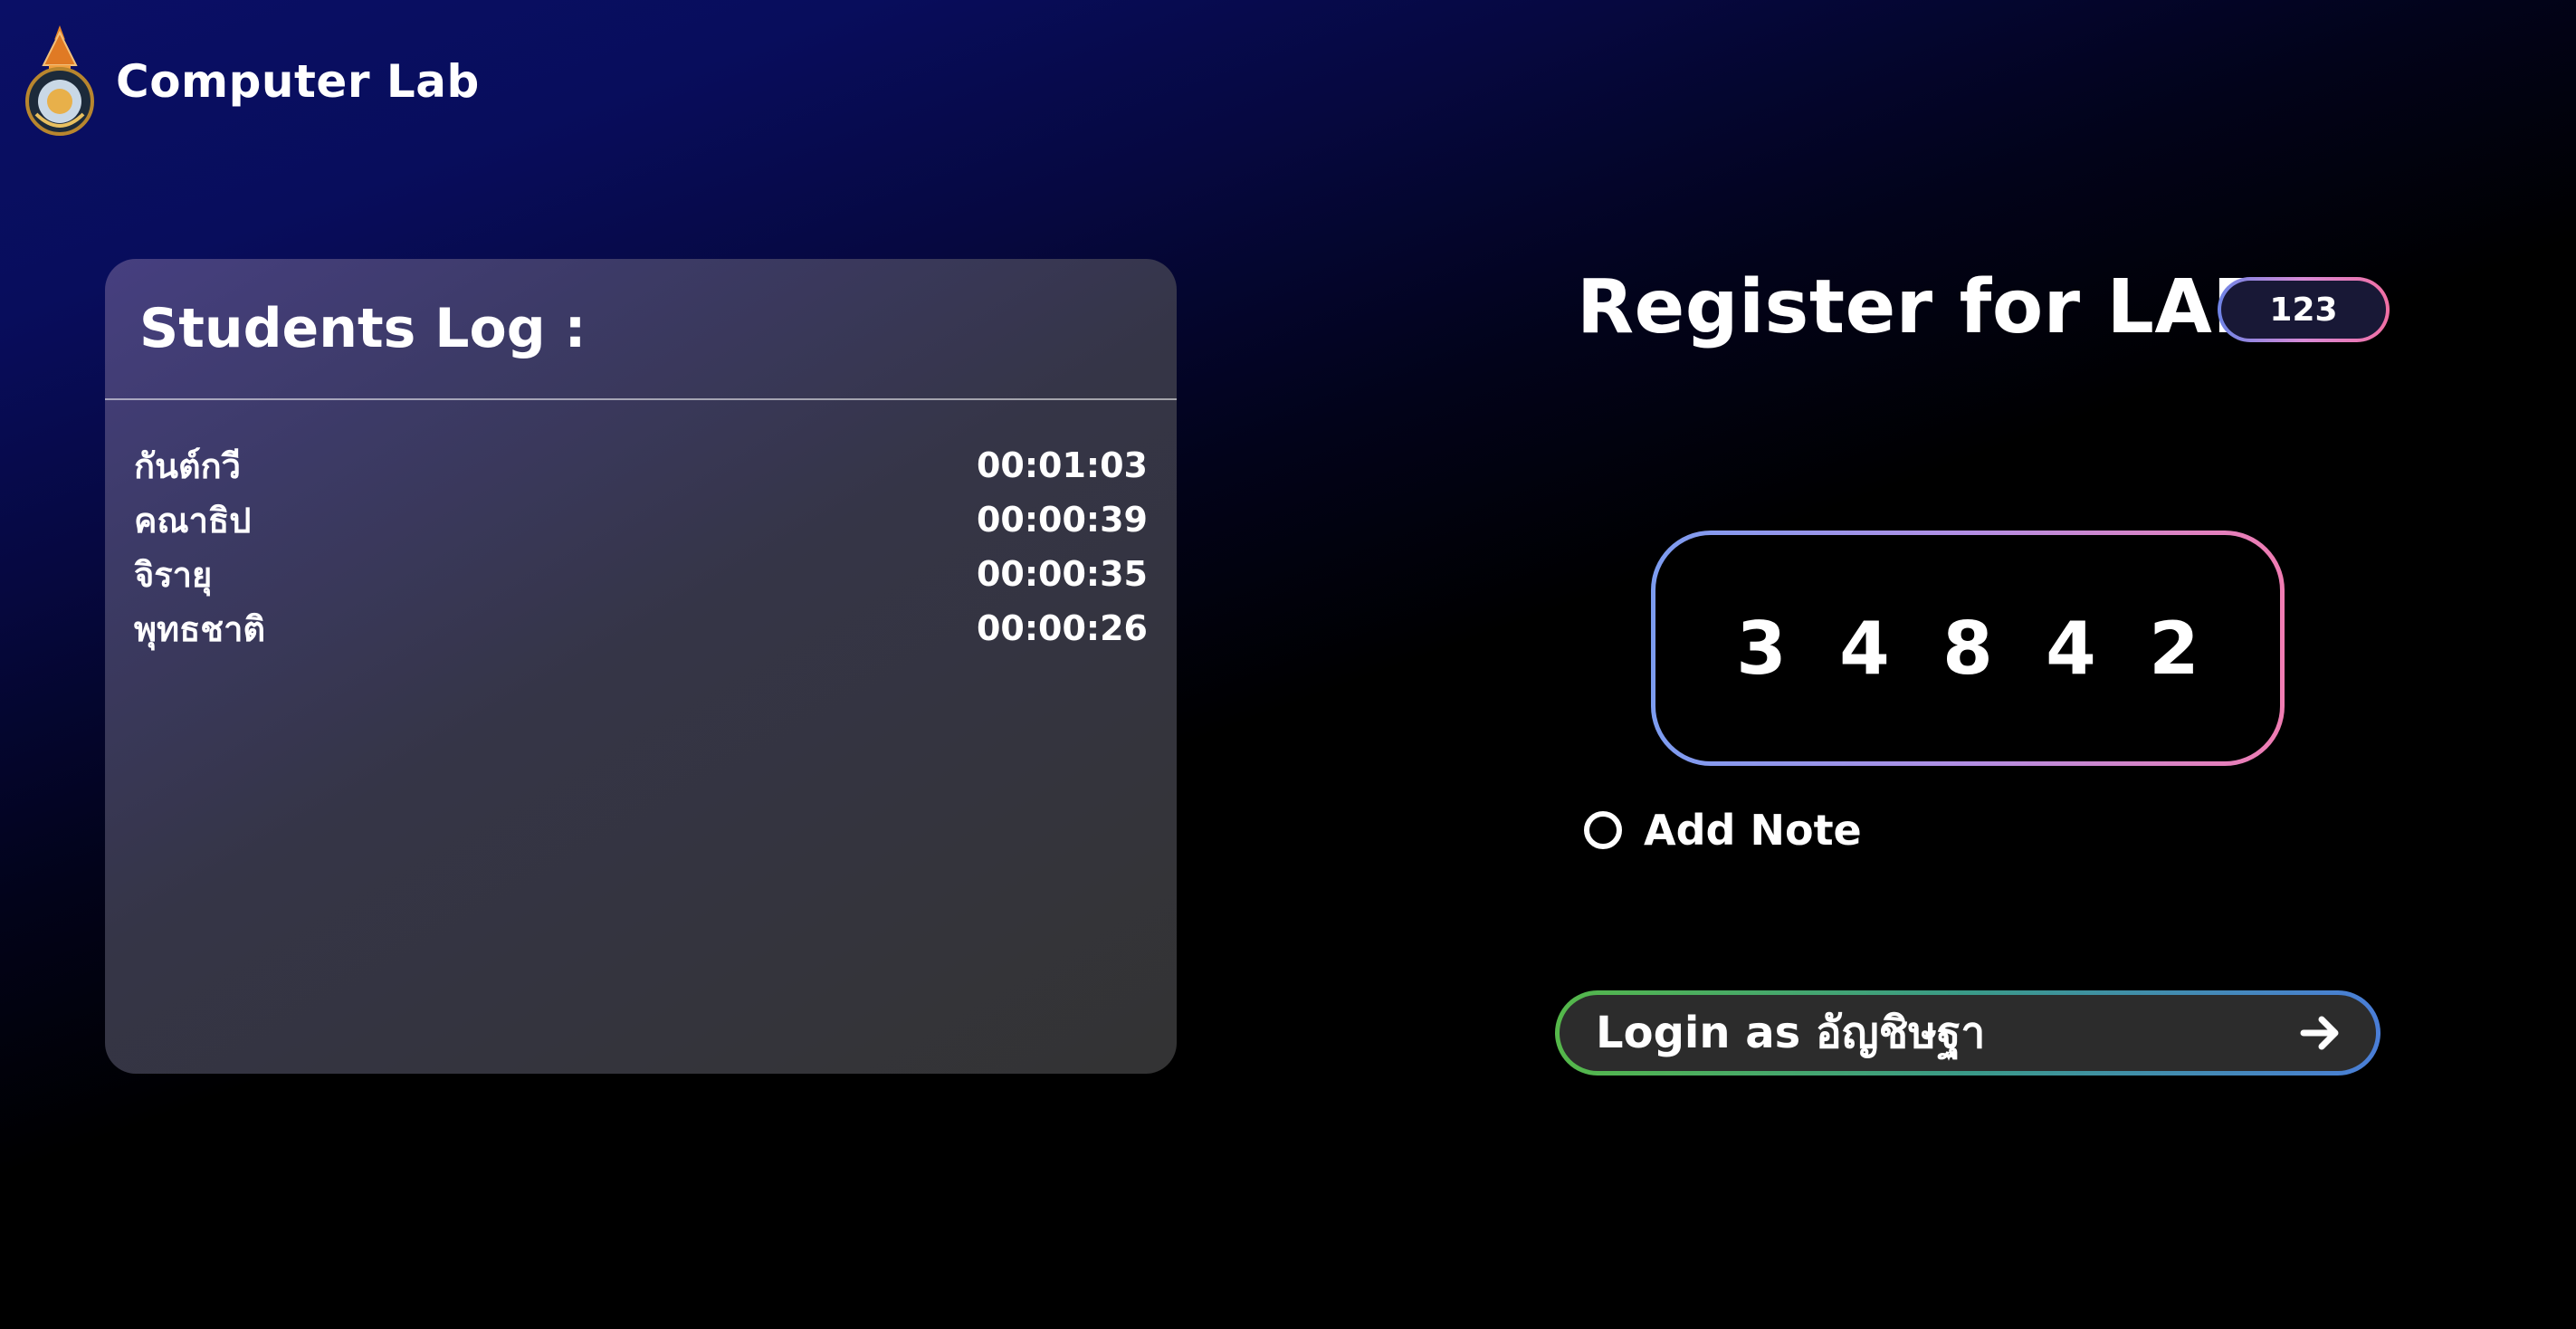 The width and height of the screenshot is (2576, 1329). Describe the element at coordinates (1753, 830) in the screenshot. I see `add-note-label: Add Note` at that location.